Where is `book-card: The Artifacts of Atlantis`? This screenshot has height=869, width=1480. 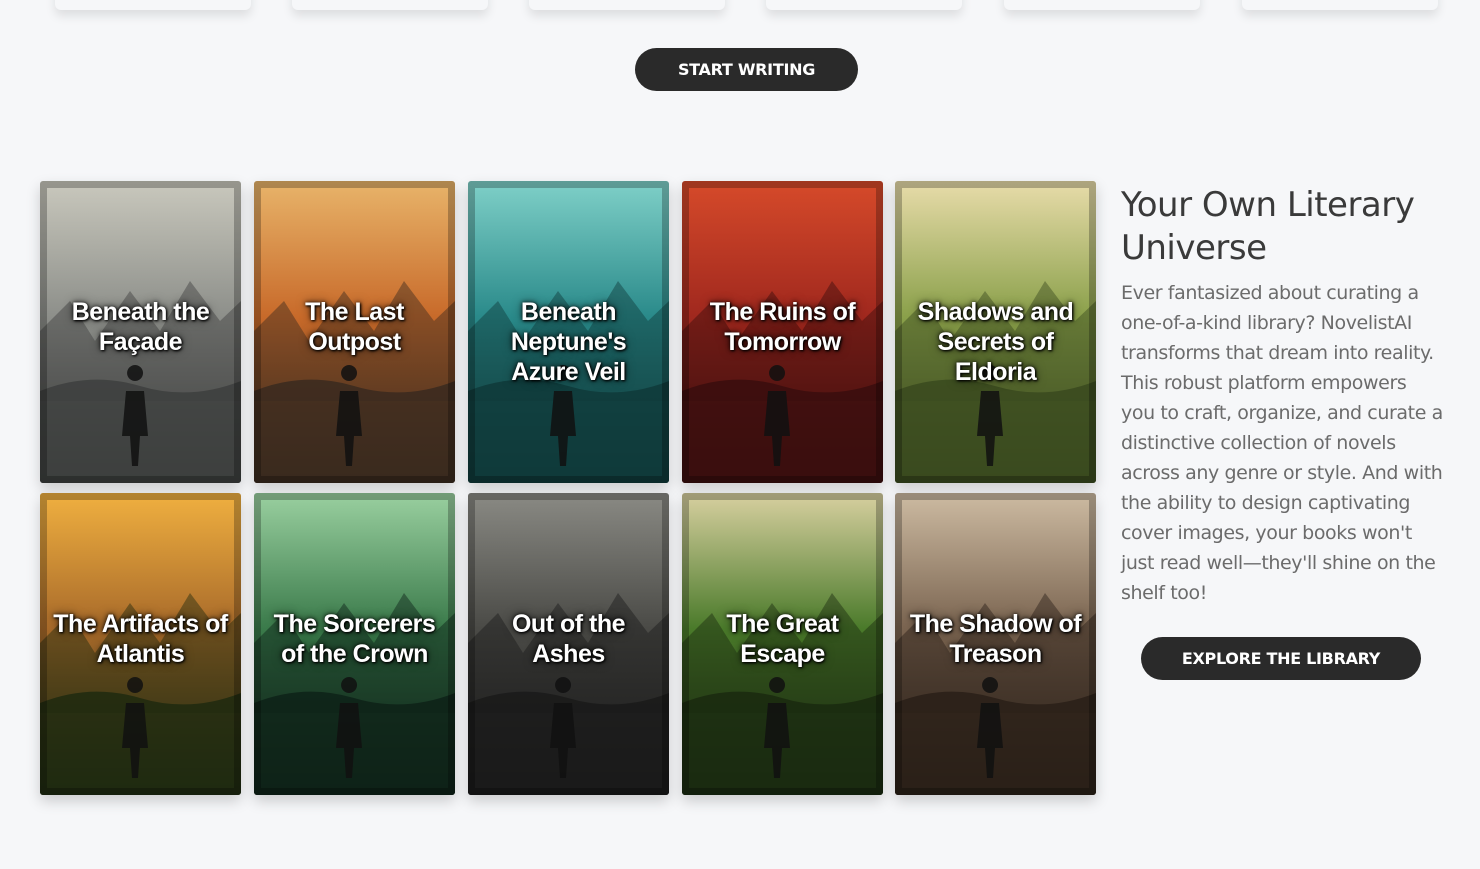 book-card: The Artifacts of Atlantis is located at coordinates (140, 644).